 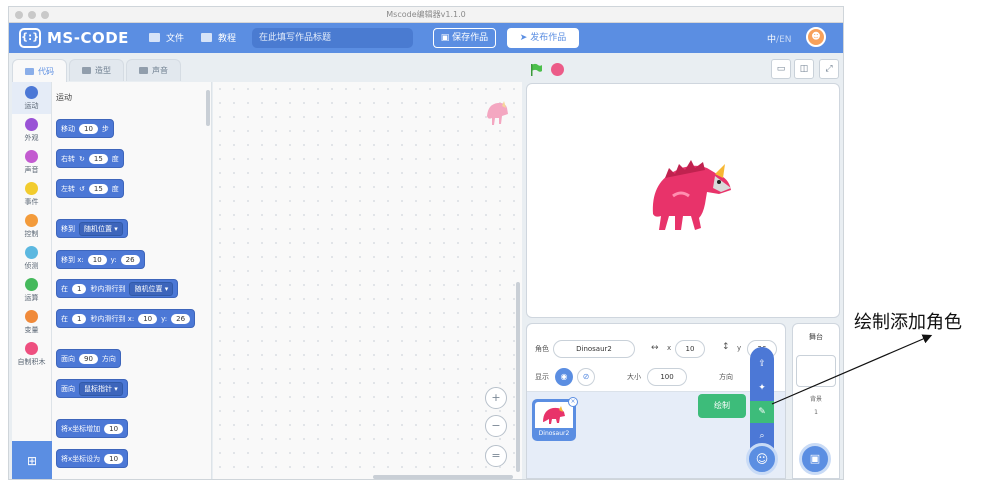 I want to click on zoom-out-button: −, so click(x=496, y=426).